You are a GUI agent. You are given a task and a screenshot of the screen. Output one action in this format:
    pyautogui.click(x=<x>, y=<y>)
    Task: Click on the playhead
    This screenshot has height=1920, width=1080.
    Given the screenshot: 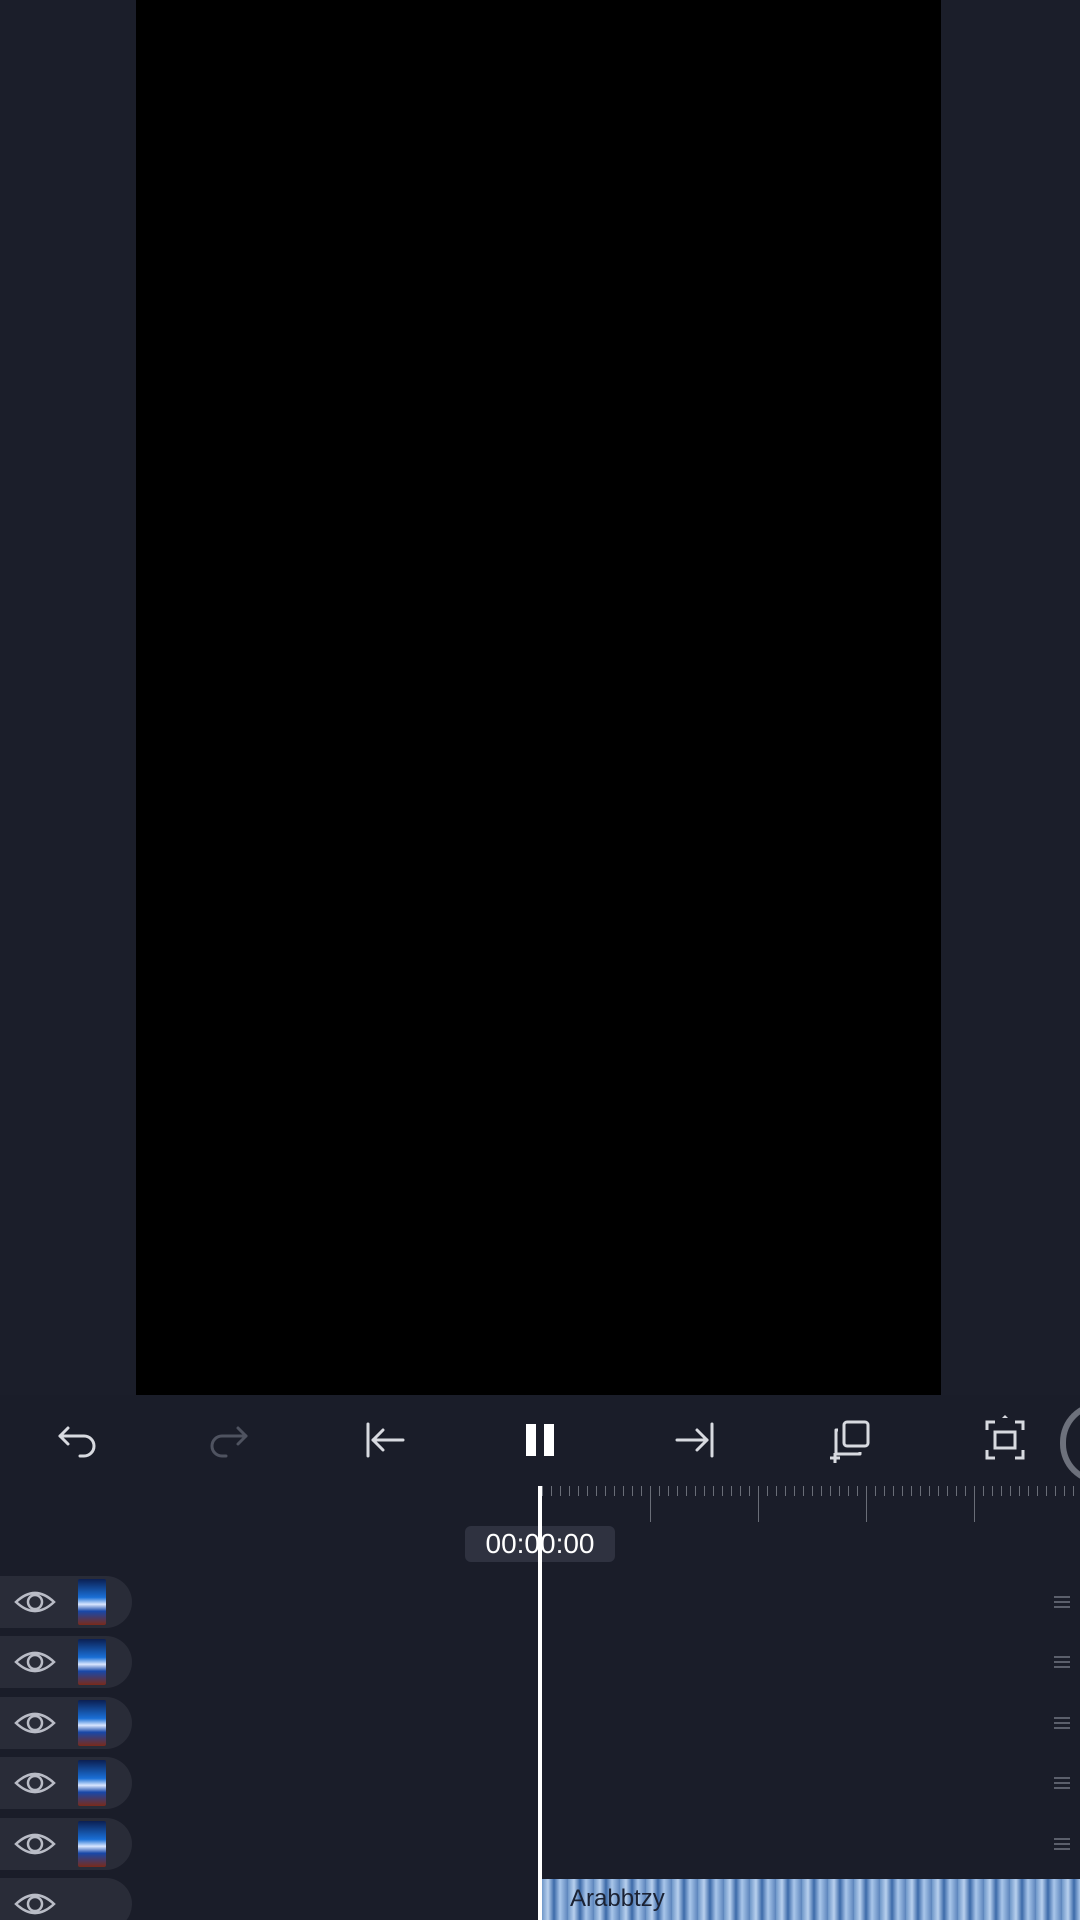 What is the action you would take?
    pyautogui.click(x=540, y=1703)
    